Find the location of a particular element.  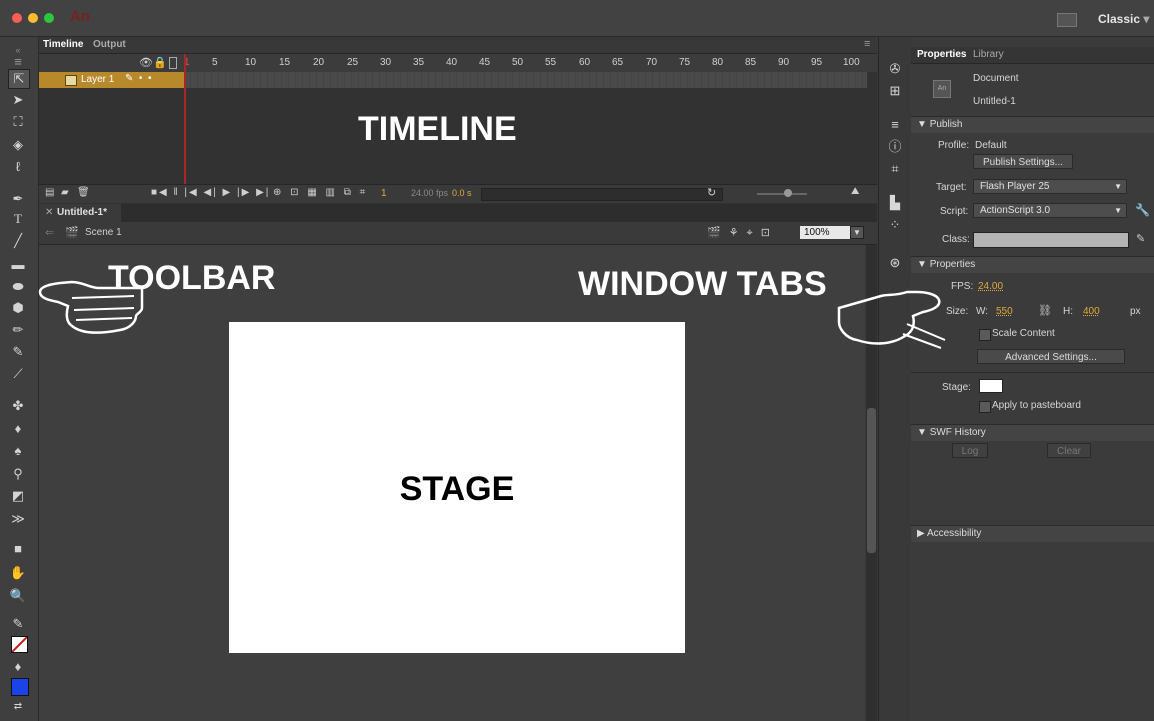

line-tool-icon: ╱ is located at coordinates (18, 241).